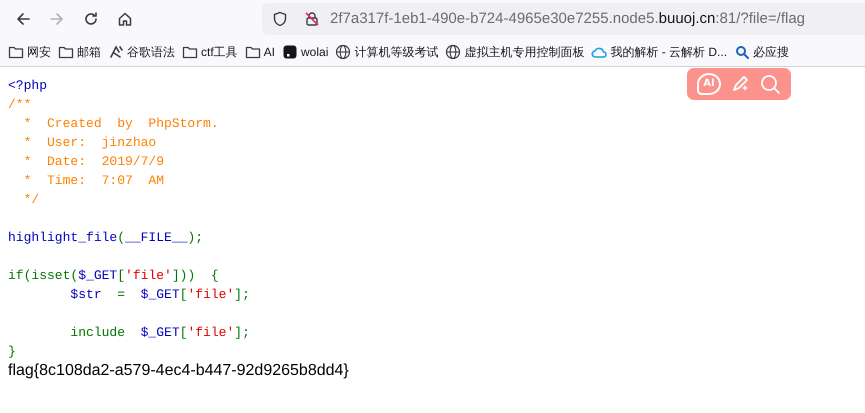  What do you see at coordinates (210, 52) in the screenshot?
I see `bookmark: ctf工具` at bounding box center [210, 52].